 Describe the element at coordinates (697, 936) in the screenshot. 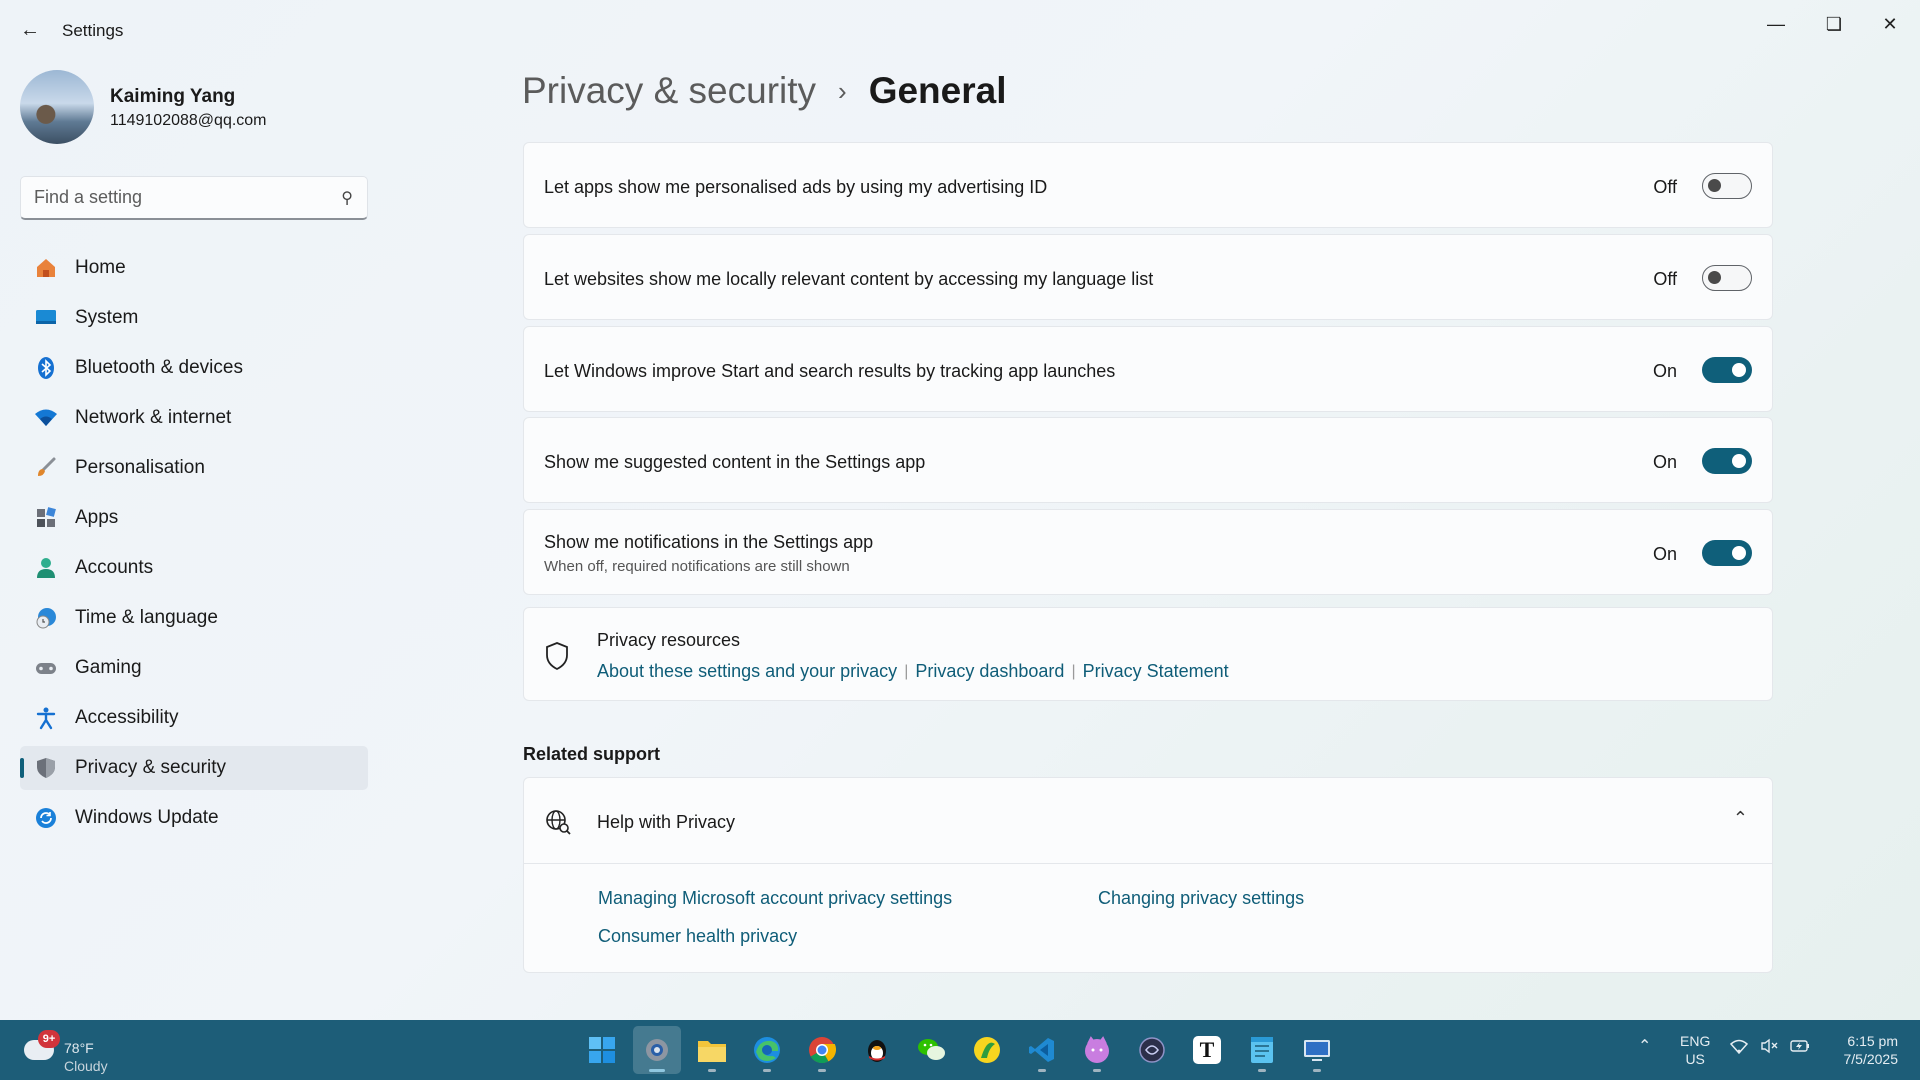

I see `consumer-health-privacy-link: Consumer health privacy` at that location.